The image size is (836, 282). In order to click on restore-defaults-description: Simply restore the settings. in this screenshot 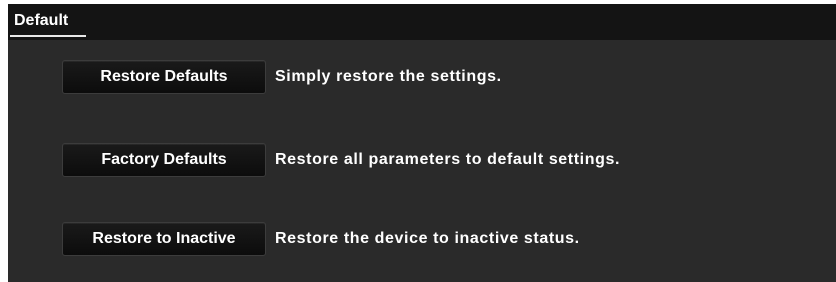, I will do `click(388, 76)`.